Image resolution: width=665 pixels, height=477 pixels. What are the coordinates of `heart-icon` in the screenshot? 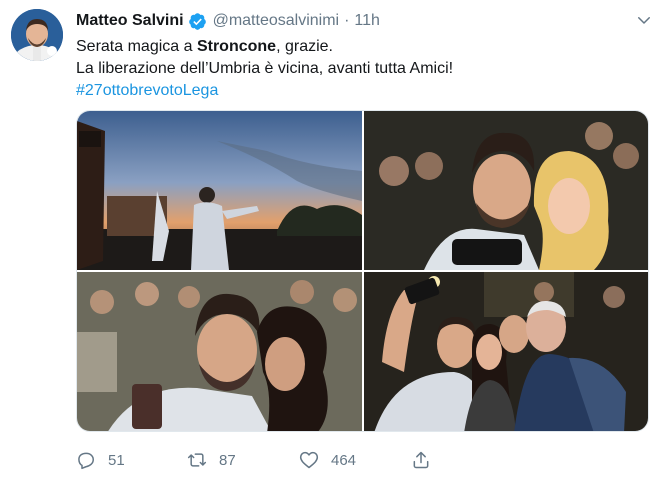 It's located at (309, 460).